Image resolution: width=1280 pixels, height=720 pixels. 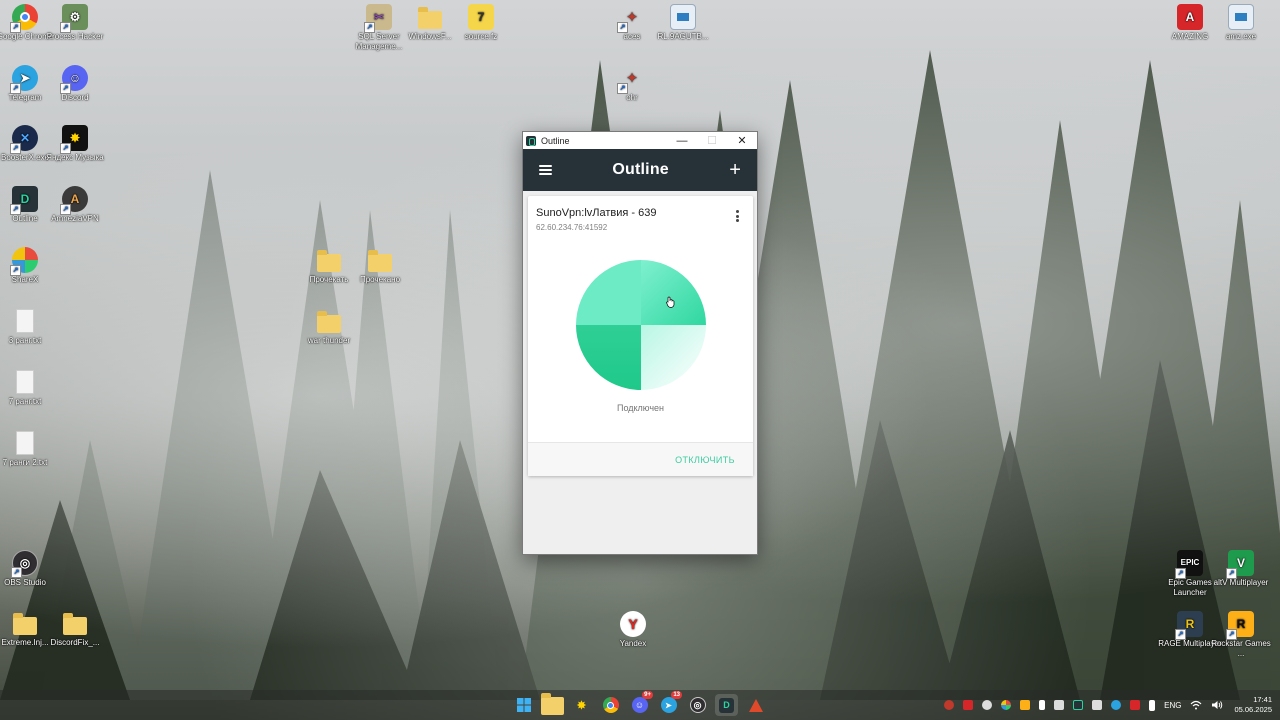 What do you see at coordinates (669, 703) in the screenshot?
I see `taskbar-telegram: ➤ 13` at bounding box center [669, 703].